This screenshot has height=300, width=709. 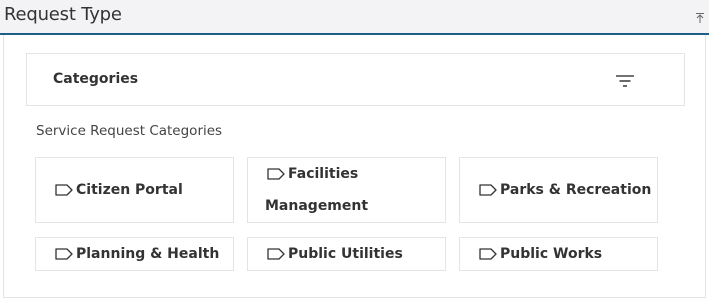 I want to click on category-card-public-works: Public Works, so click(x=558, y=254).